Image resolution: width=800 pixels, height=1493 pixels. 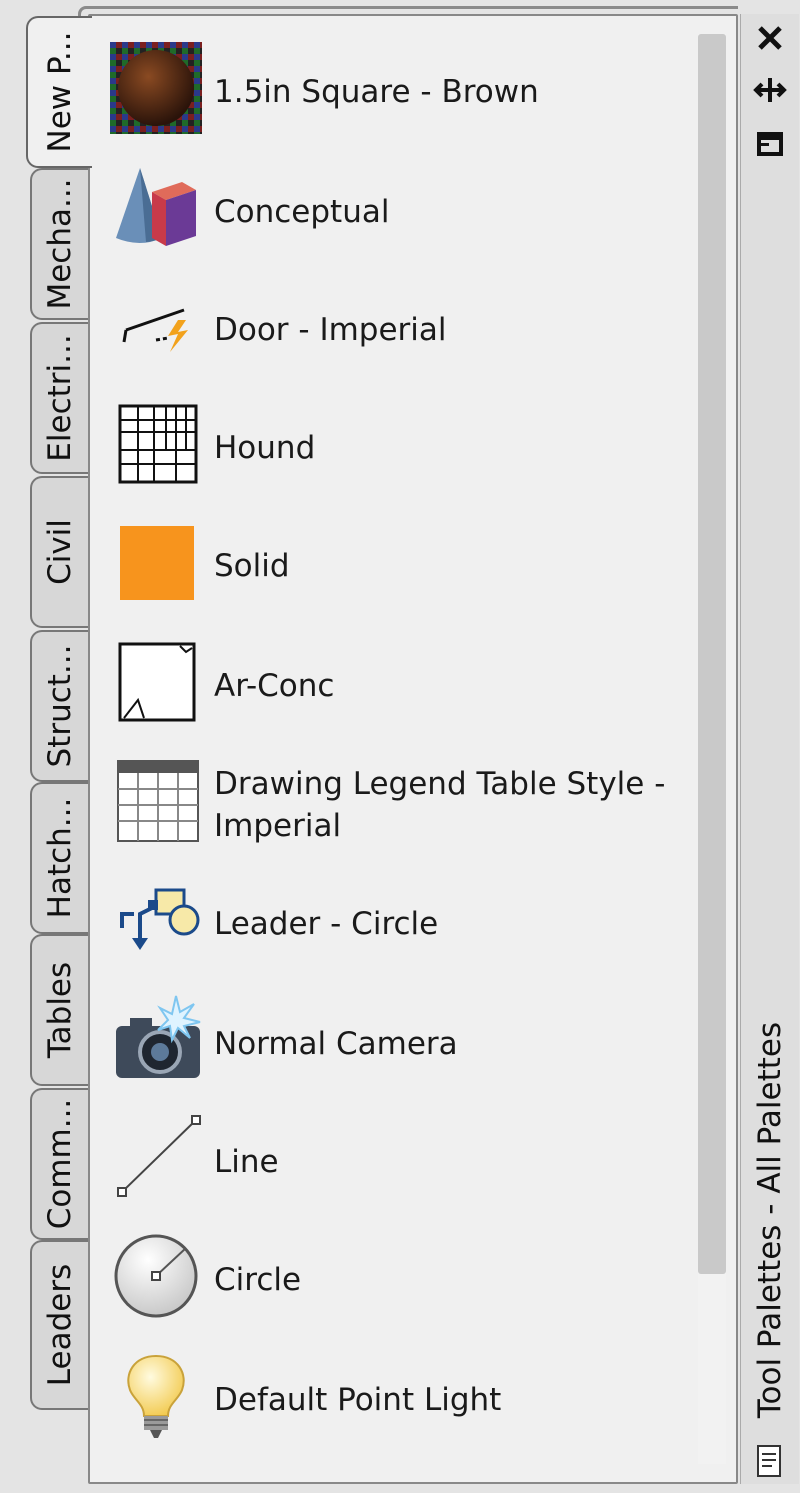 I want to click on item-label: Solid, so click(x=252, y=566).